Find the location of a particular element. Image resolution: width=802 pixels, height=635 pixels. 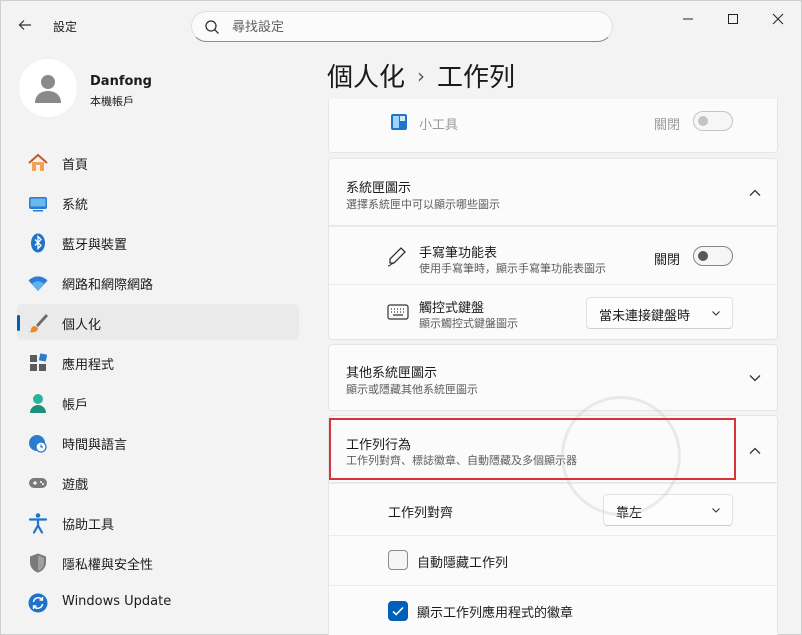

sidebar-item-label: 時間與語言 is located at coordinates (95, 445).